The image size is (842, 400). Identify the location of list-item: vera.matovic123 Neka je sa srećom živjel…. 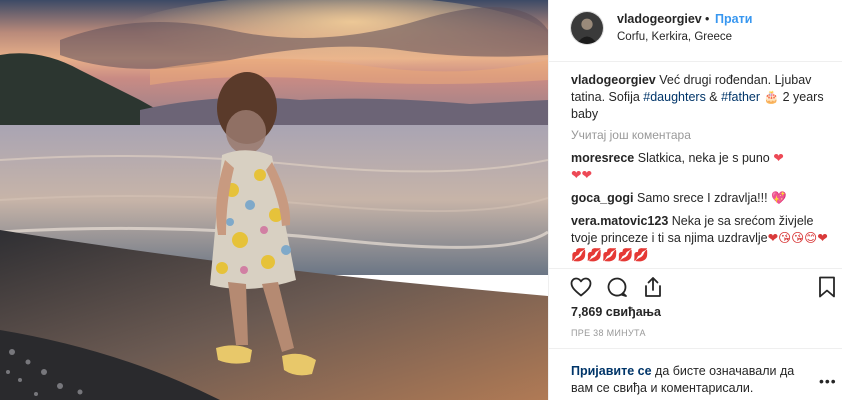
(702, 238).